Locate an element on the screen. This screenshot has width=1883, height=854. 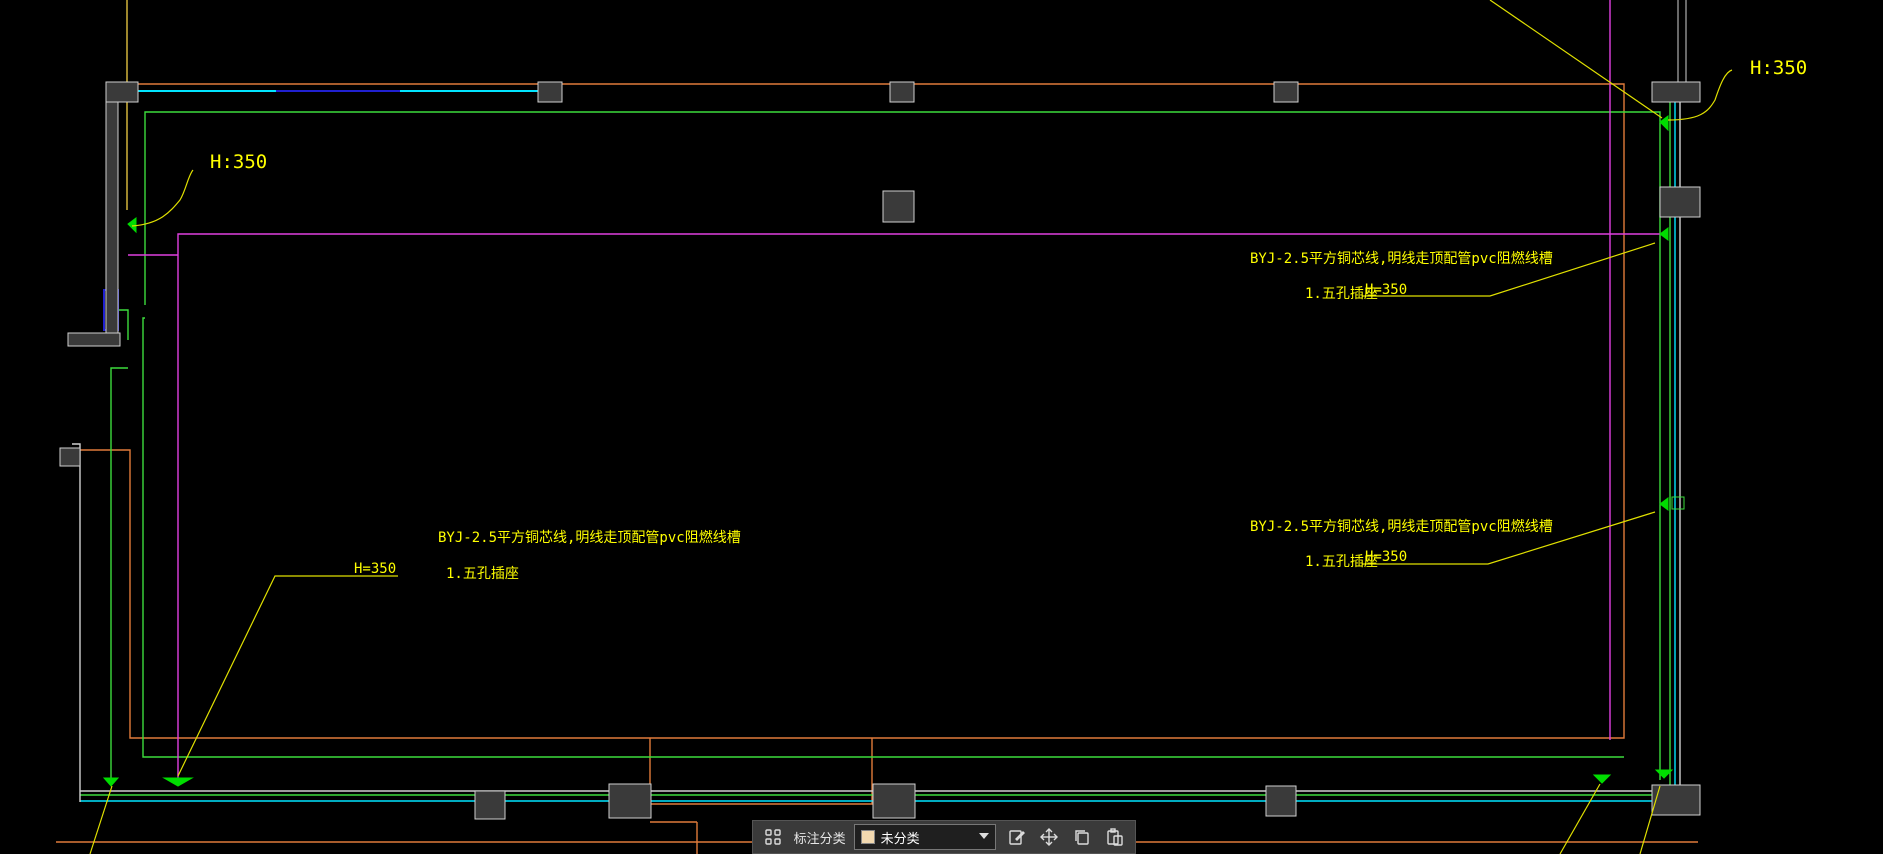
annotation-h-top-left: H:350 is located at coordinates (238, 162).